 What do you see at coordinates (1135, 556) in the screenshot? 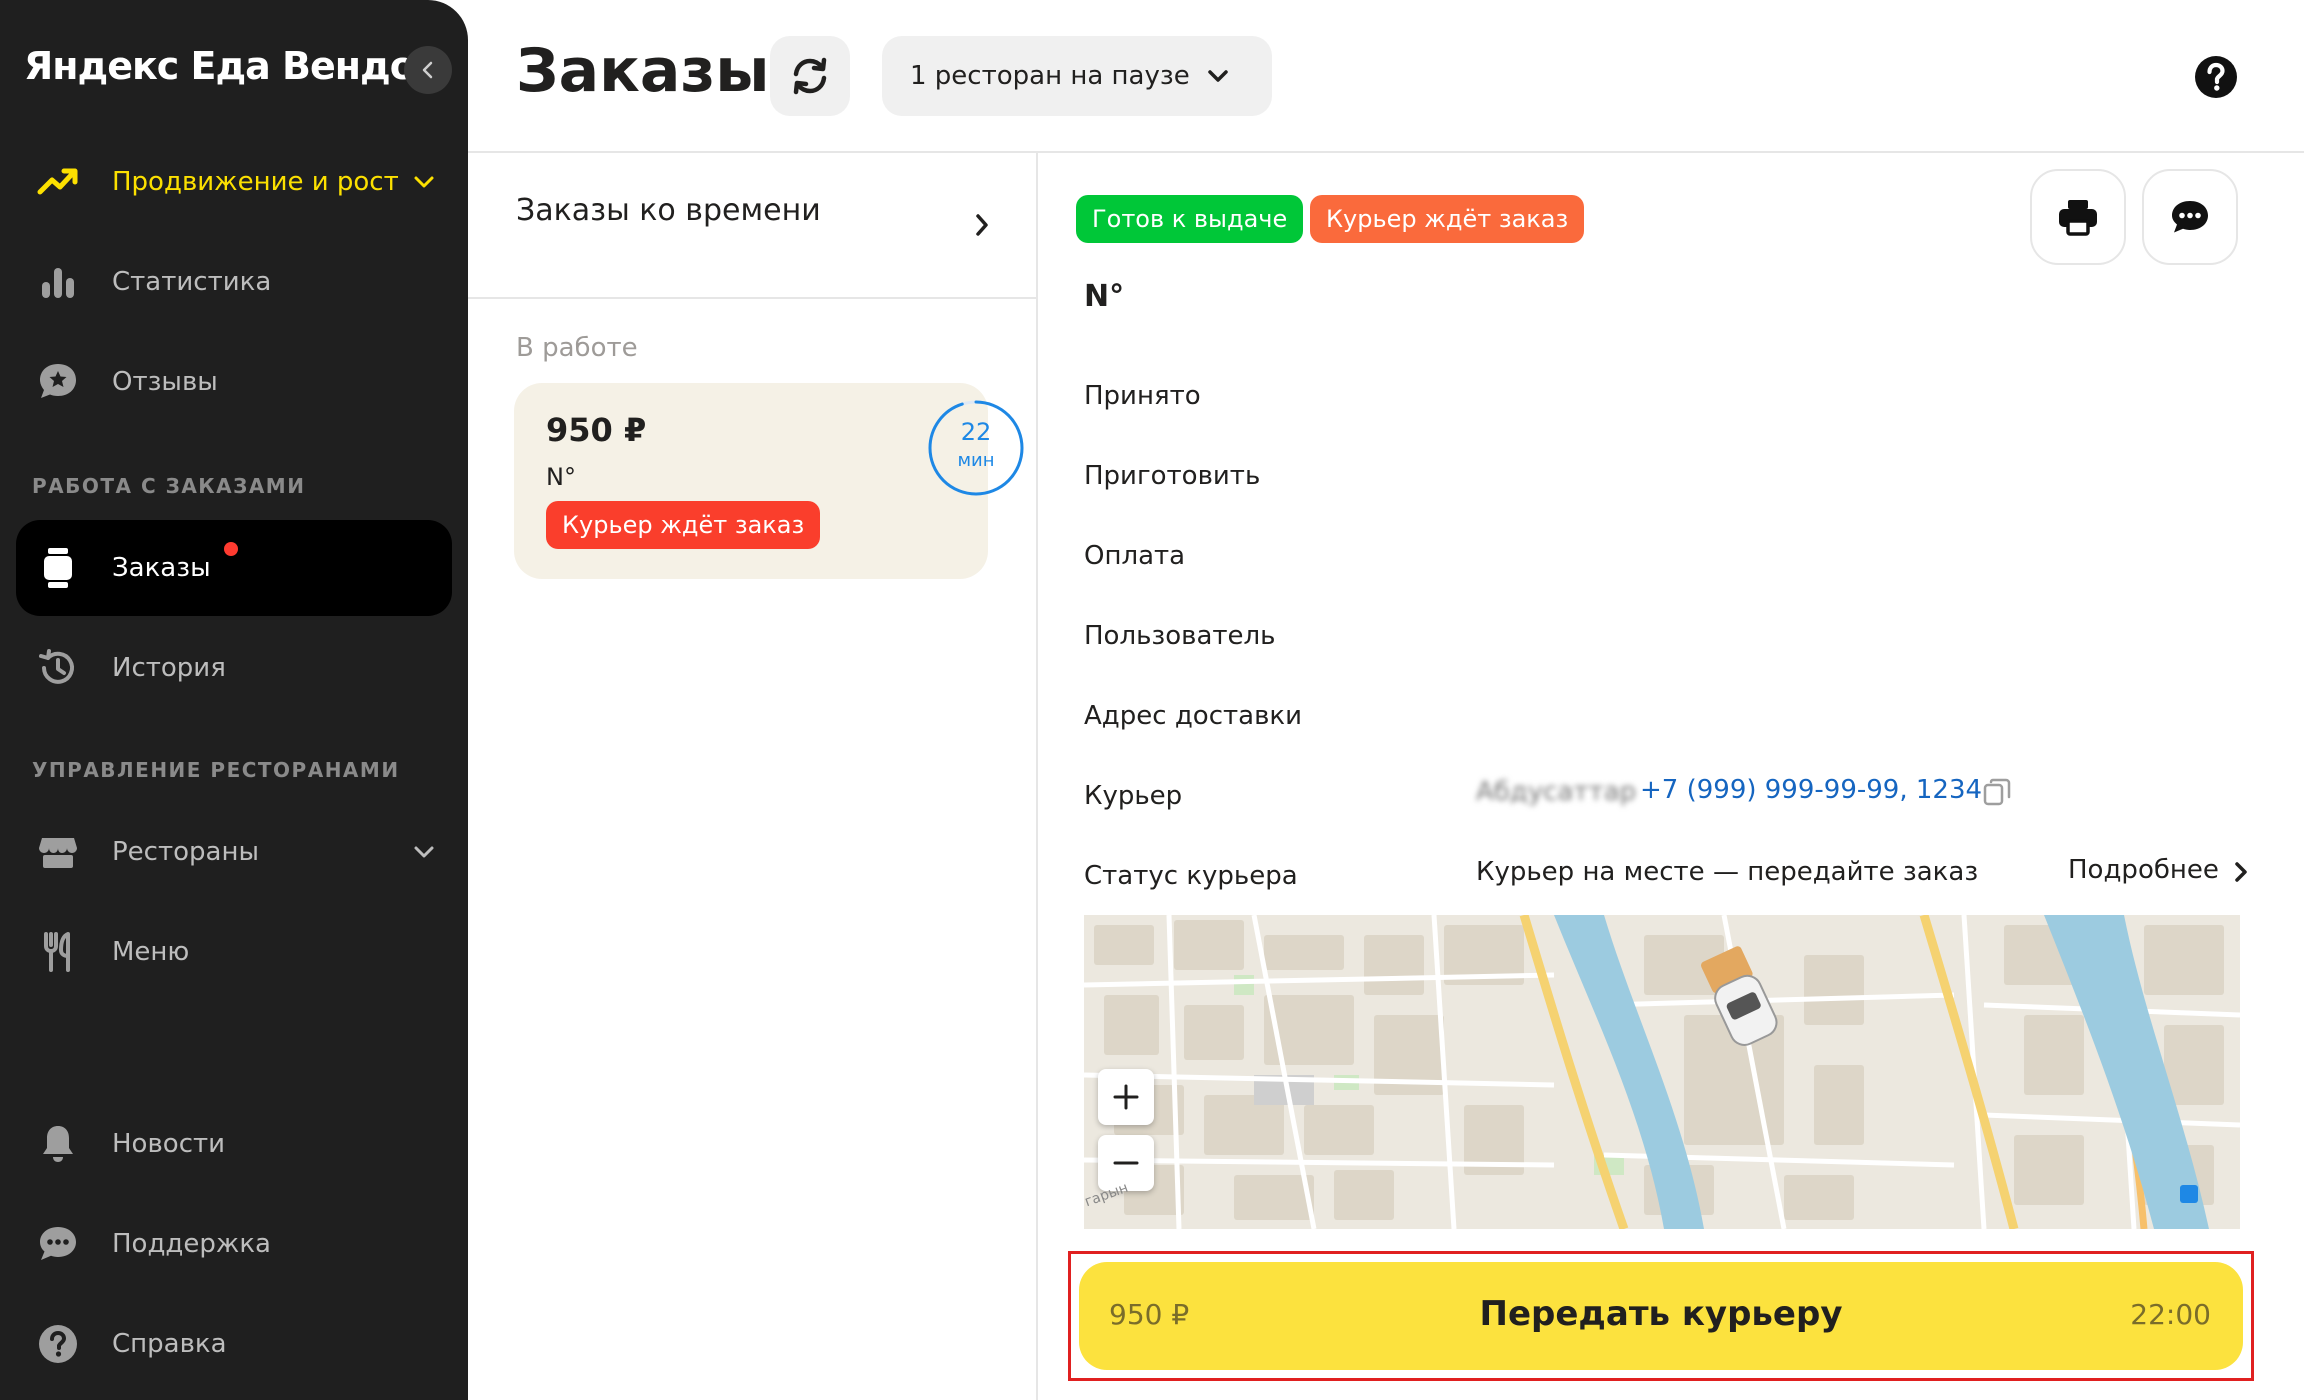
I see `payment-label: Оплата` at bounding box center [1135, 556].